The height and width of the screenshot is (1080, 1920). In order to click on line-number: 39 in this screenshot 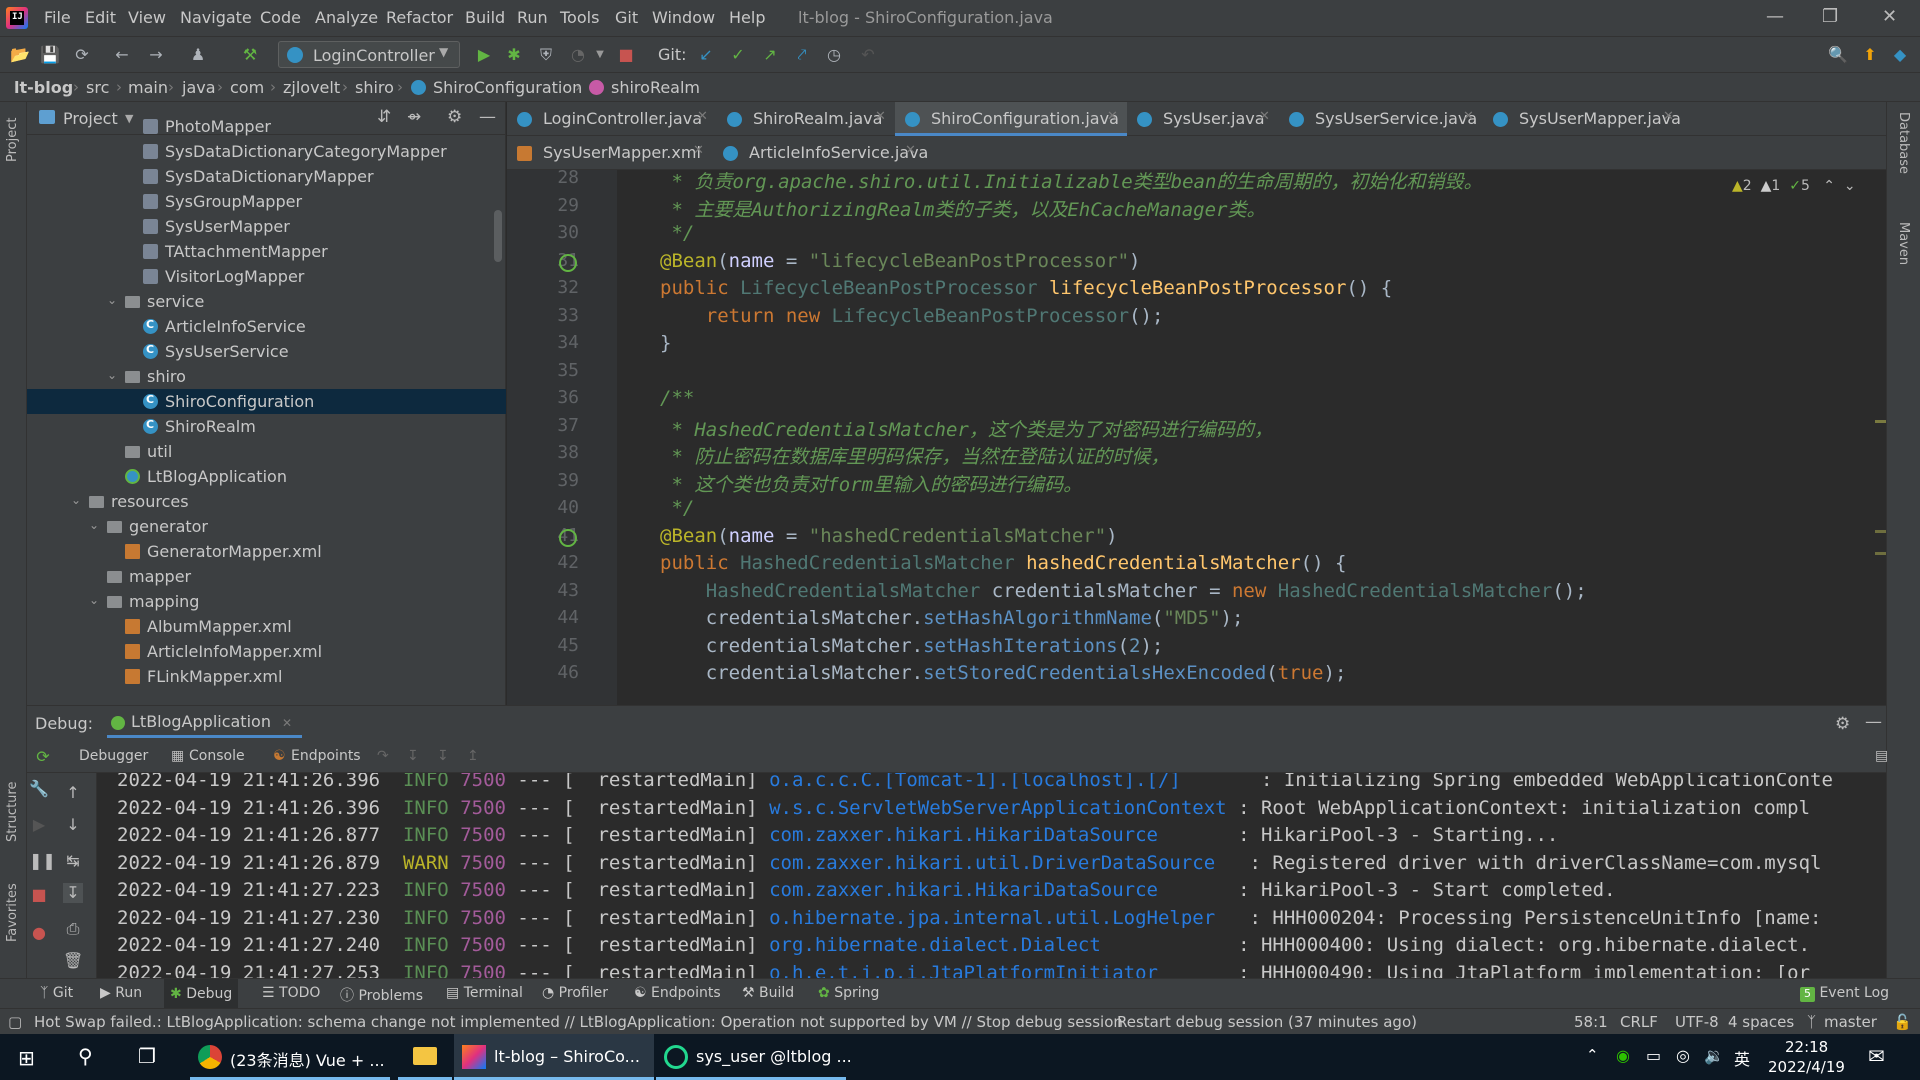, I will do `click(553, 480)`.